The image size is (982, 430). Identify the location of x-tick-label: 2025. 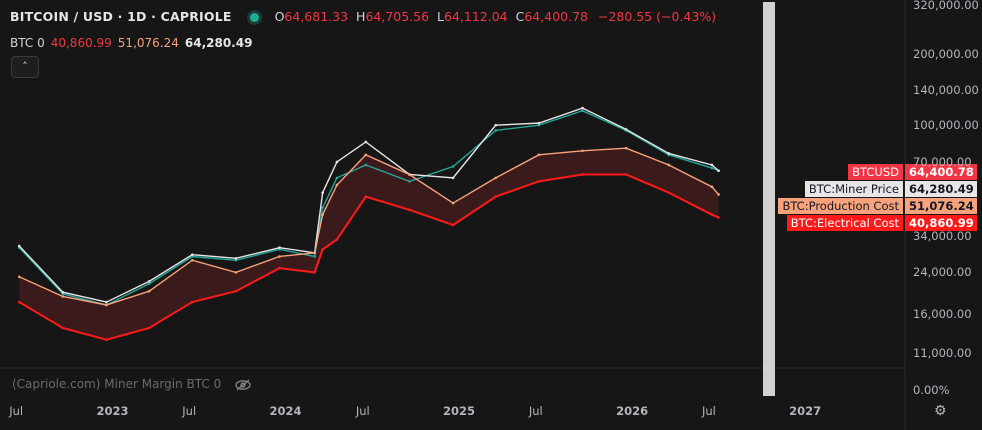
(459, 411).